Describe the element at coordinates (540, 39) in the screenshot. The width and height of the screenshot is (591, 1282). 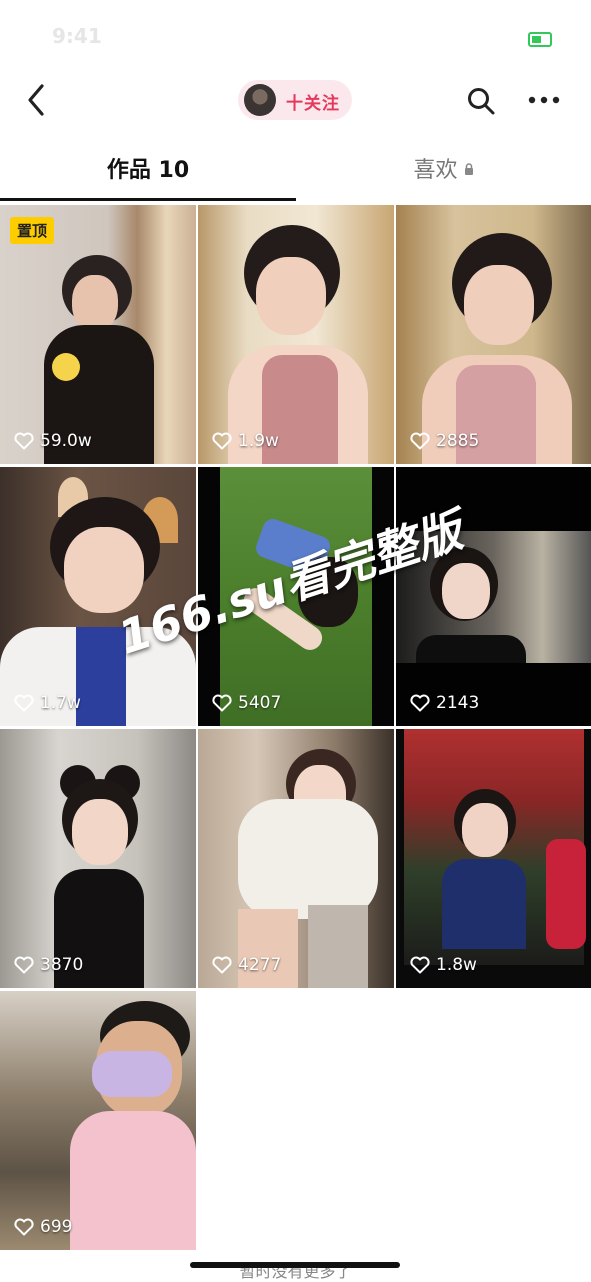
I see `battery-icon` at that location.